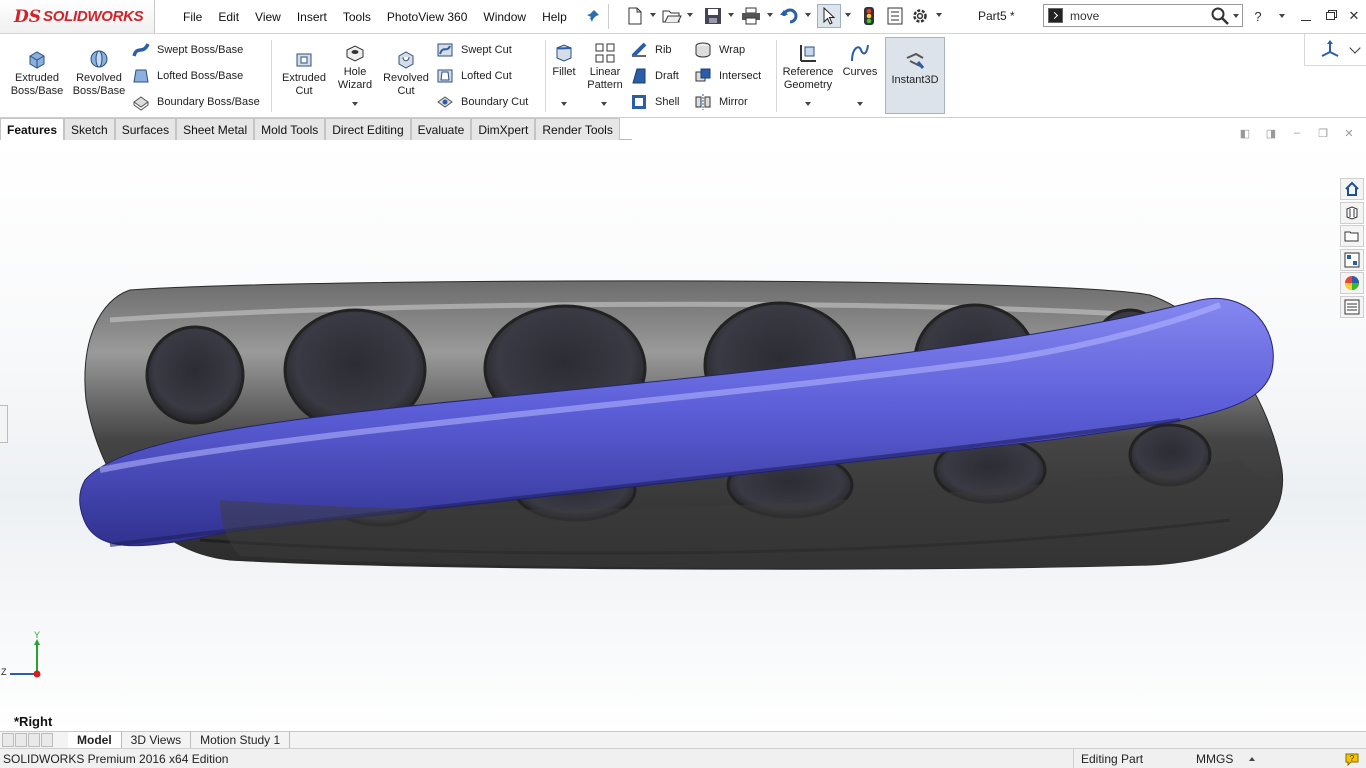 This screenshot has height=768, width=1366. What do you see at coordinates (1352, 306) in the screenshot?
I see `custom-properties-icon` at bounding box center [1352, 306].